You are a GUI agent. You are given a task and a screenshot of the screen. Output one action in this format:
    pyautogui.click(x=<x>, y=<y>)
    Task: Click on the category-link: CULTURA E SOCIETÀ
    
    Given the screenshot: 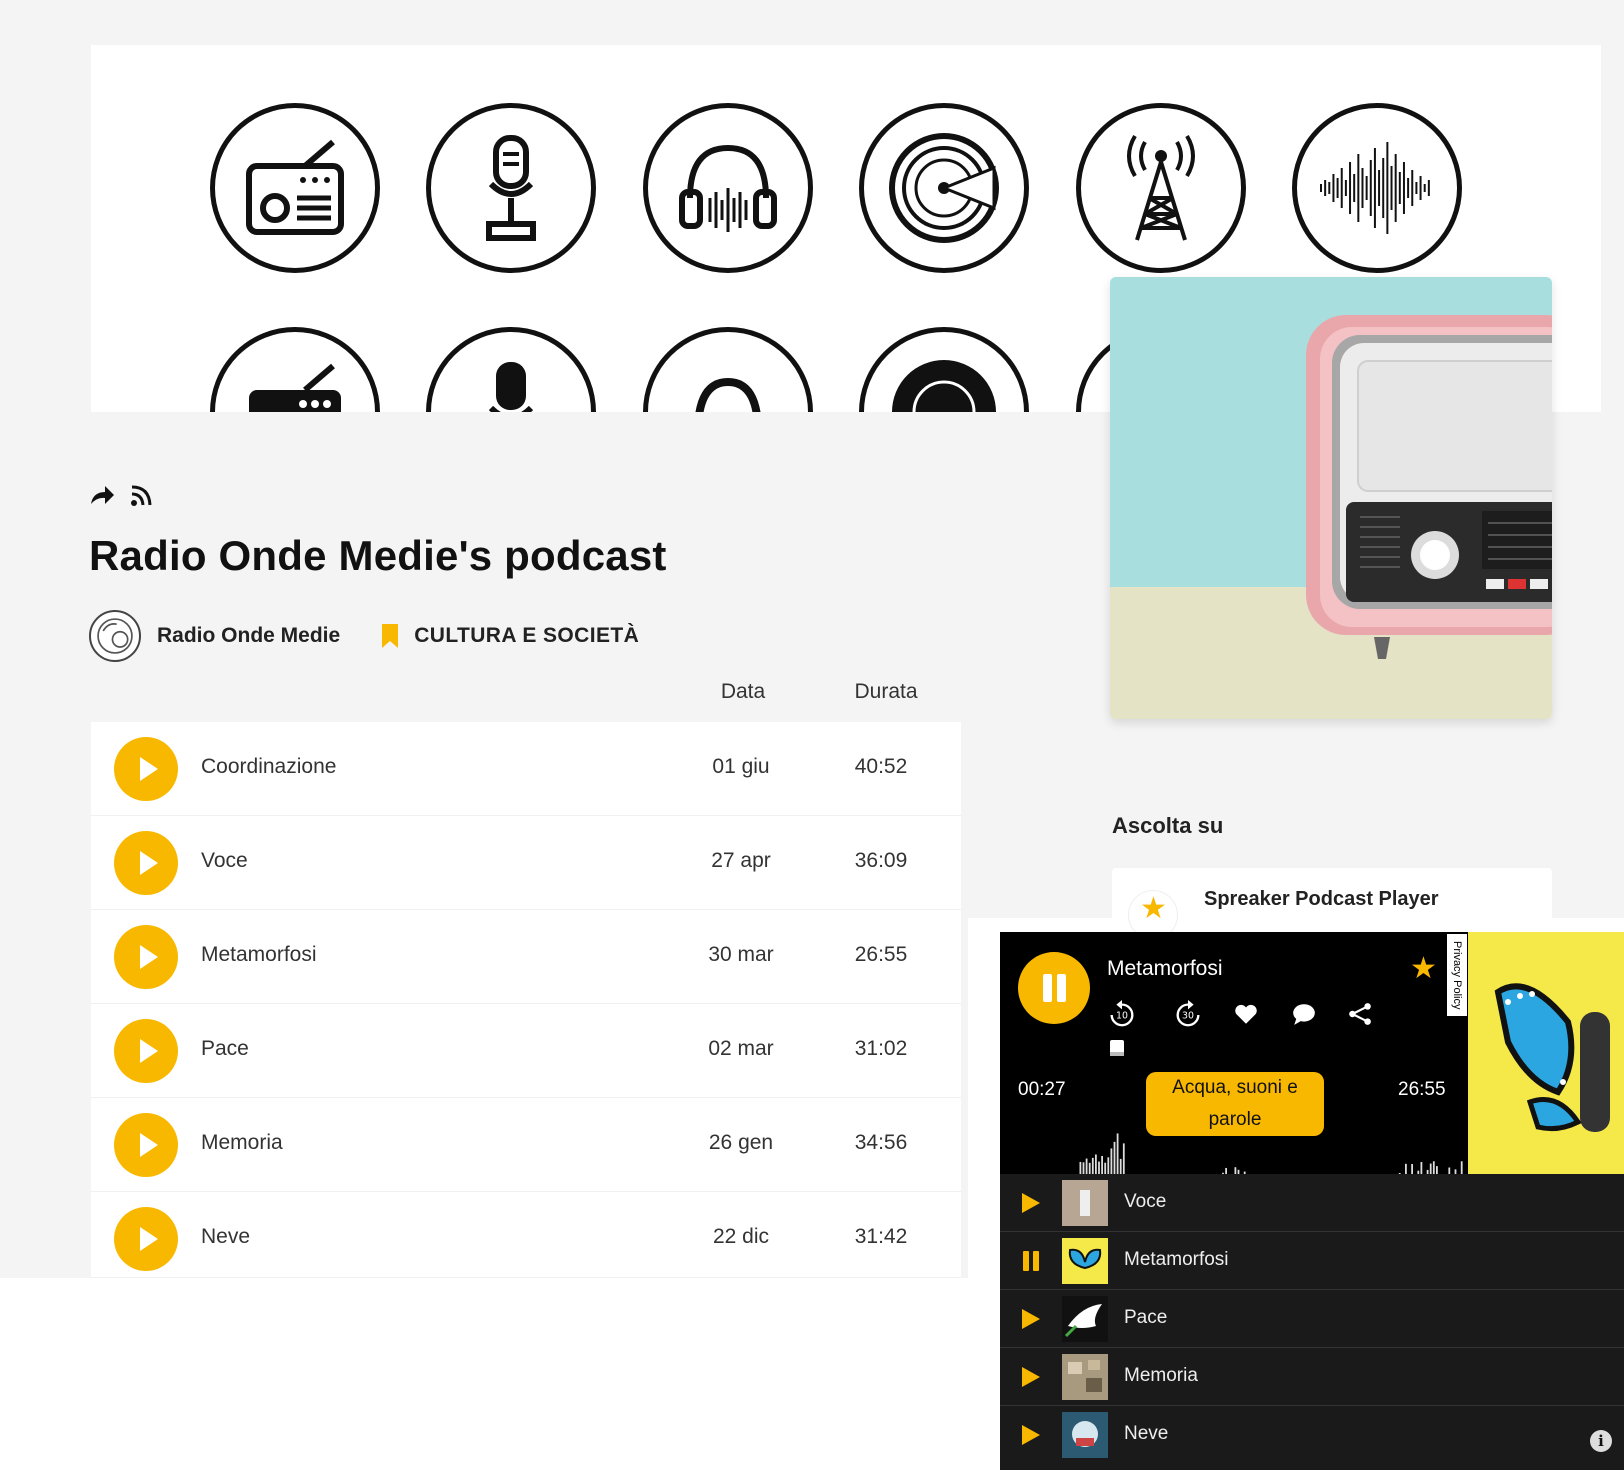 What is the action you would take?
    pyautogui.click(x=509, y=636)
    